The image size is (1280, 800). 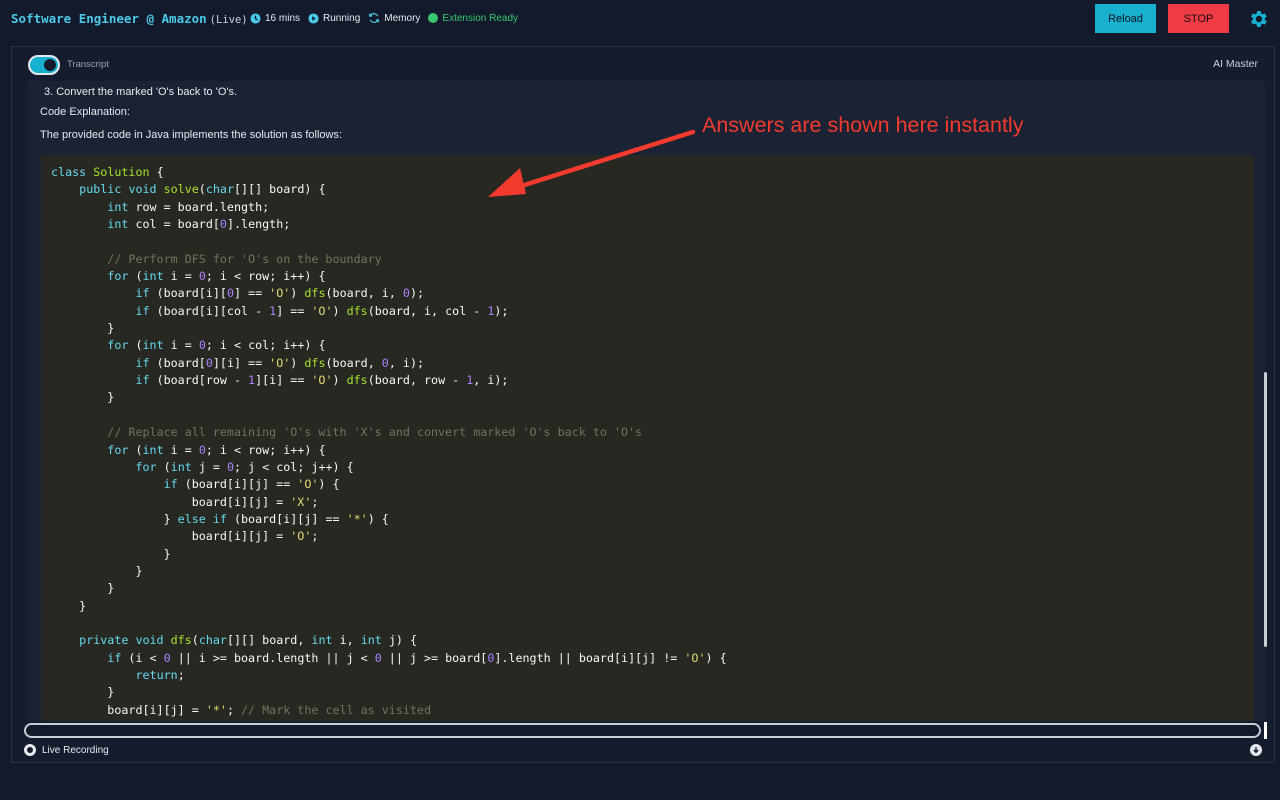 What do you see at coordinates (1198, 18) in the screenshot?
I see `stop-button: STOP` at bounding box center [1198, 18].